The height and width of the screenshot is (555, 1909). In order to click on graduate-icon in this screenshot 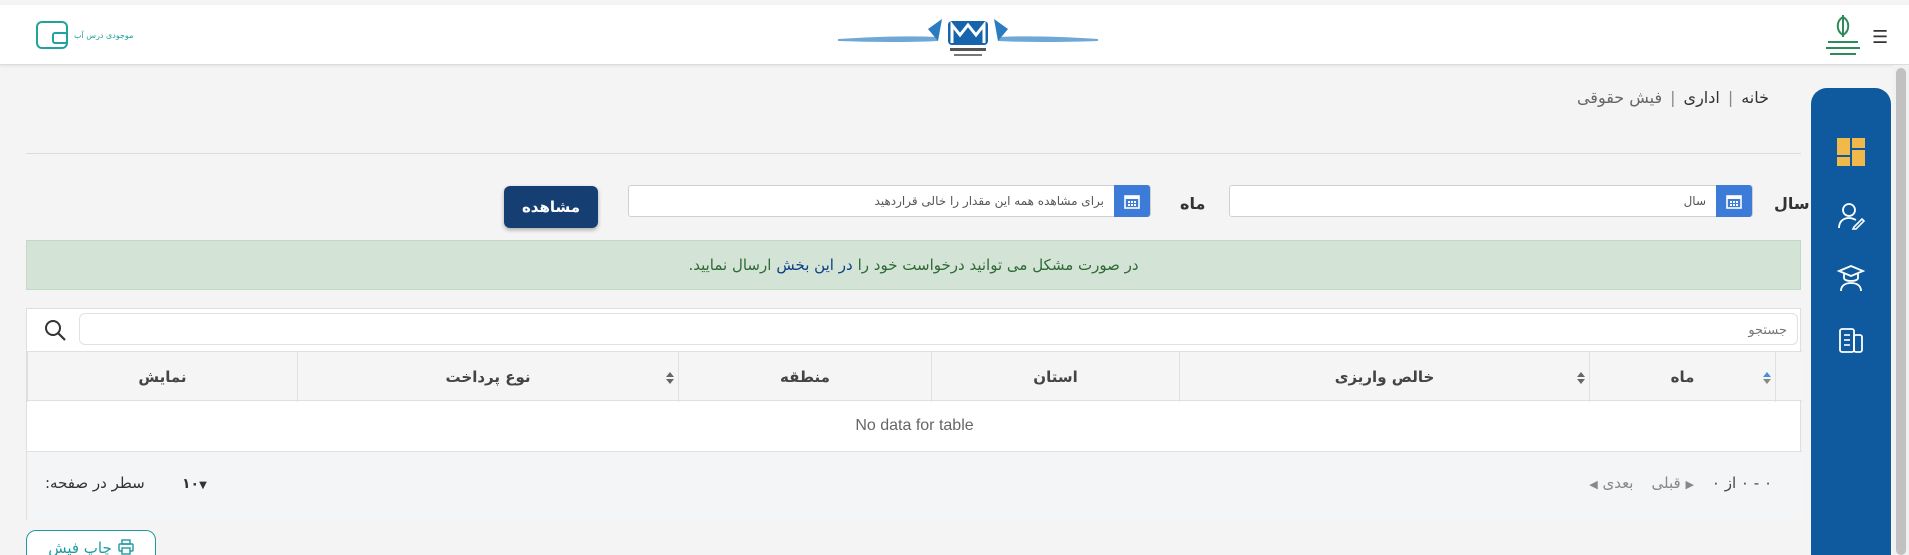, I will do `click(1851, 278)`.